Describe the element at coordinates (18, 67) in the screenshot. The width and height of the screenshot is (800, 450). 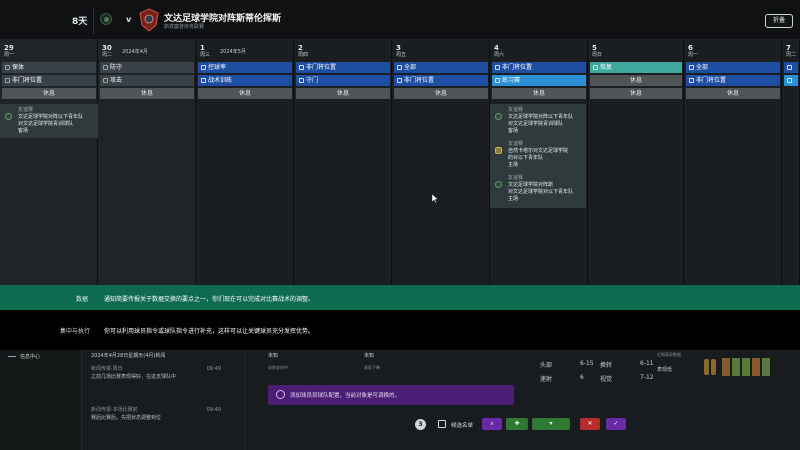
I see `session-label: 保体` at that location.